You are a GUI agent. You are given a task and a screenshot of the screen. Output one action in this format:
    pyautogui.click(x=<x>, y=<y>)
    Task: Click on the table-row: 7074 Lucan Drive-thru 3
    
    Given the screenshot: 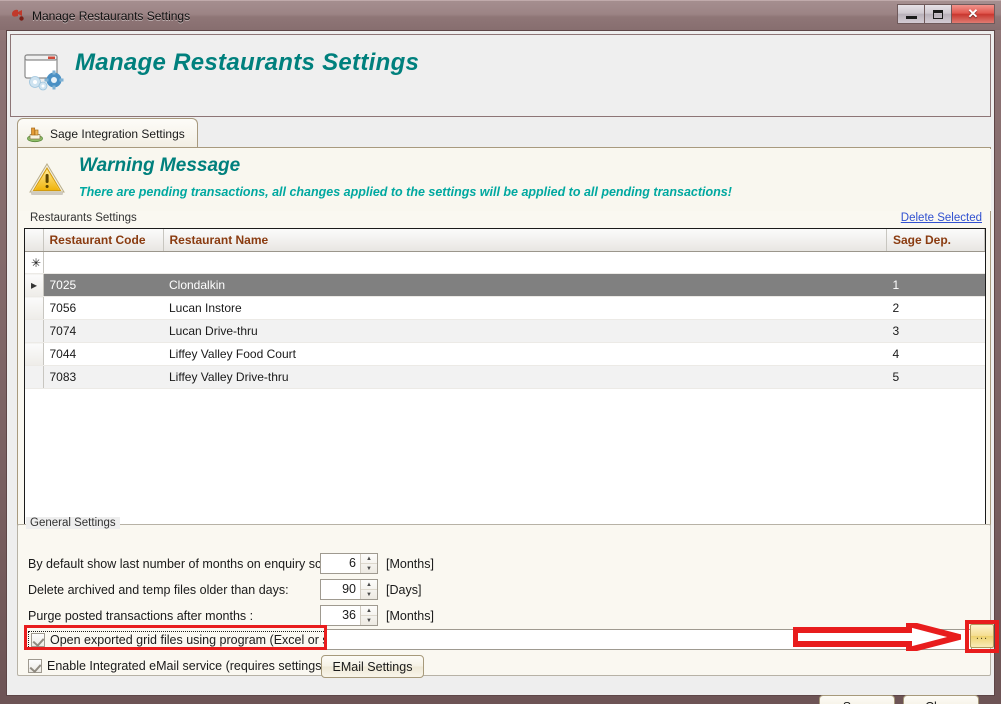 What is the action you would take?
    pyautogui.click(x=505, y=331)
    